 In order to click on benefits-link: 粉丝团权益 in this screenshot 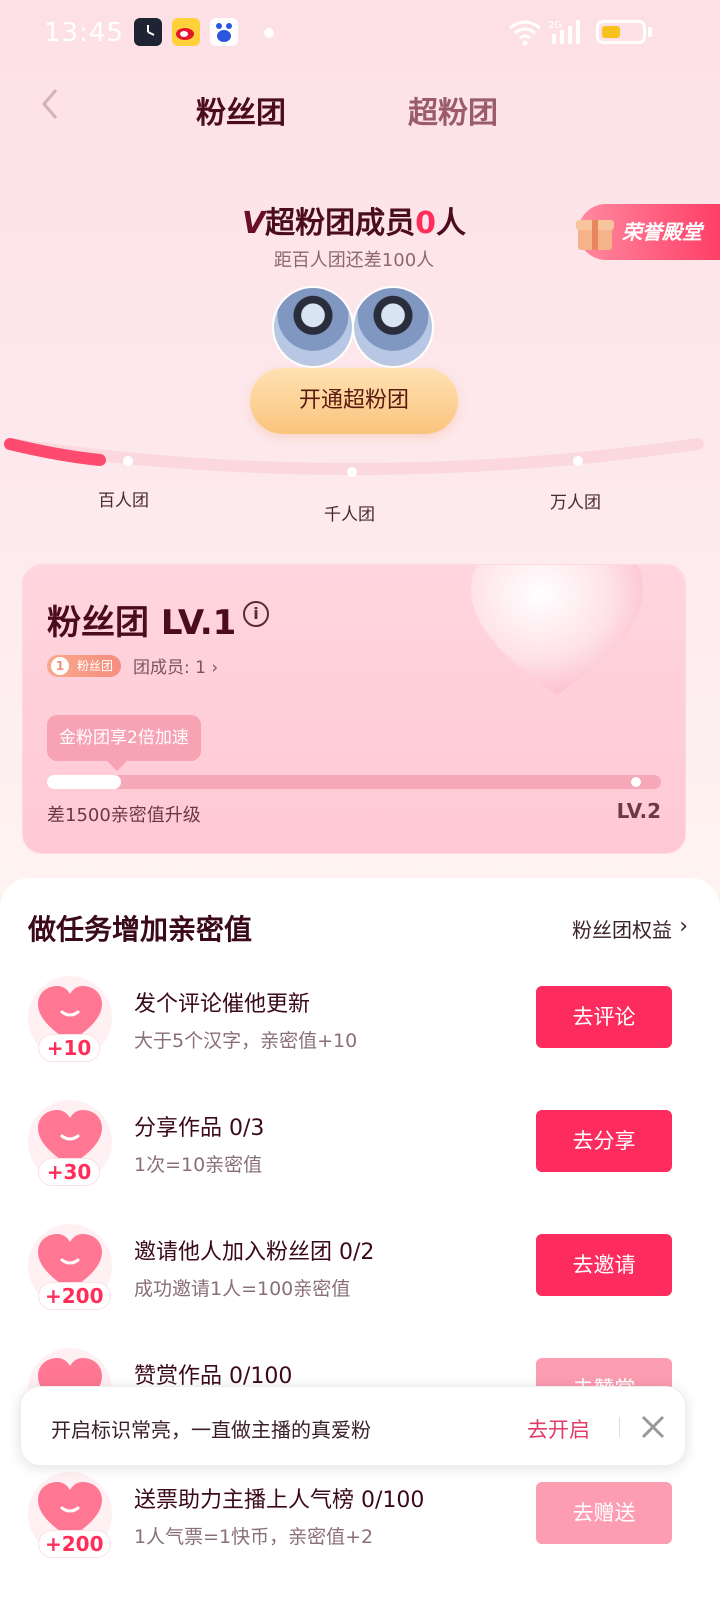, I will do `click(622, 928)`.